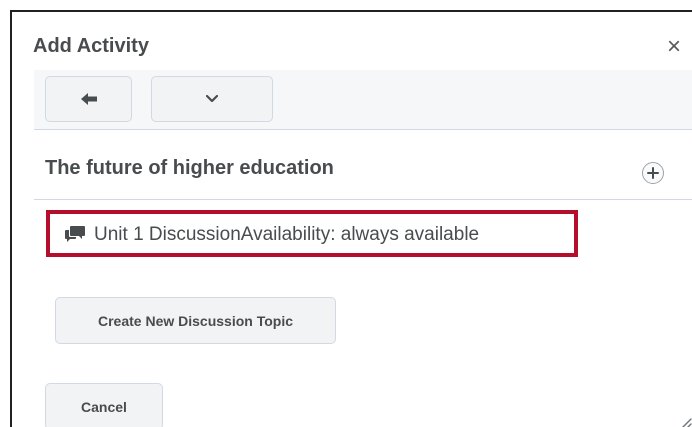  I want to click on back-arrow-icon, so click(88, 99).